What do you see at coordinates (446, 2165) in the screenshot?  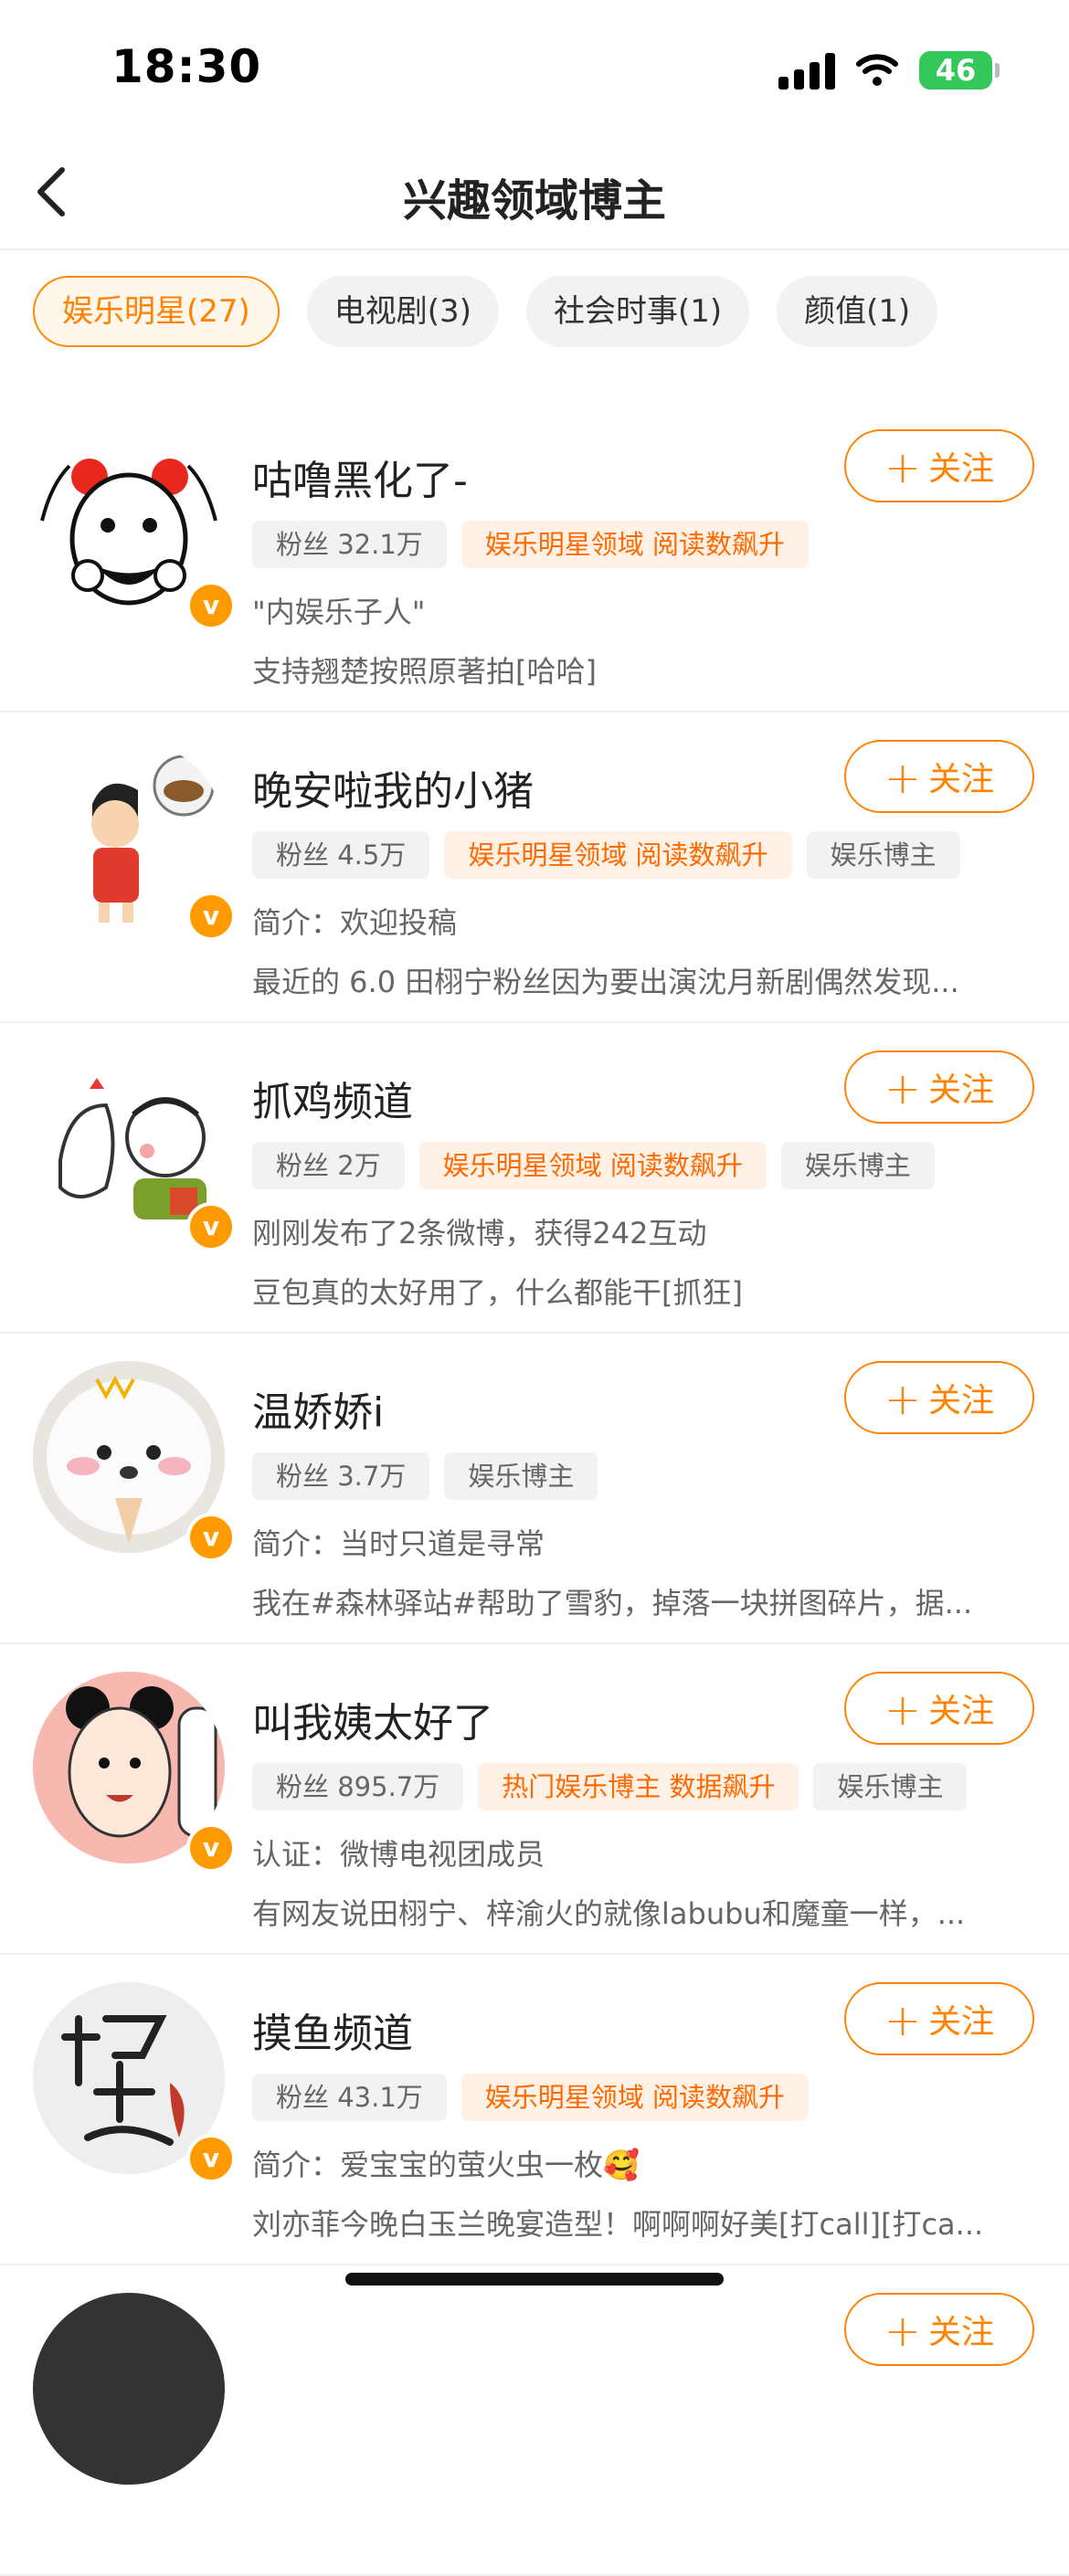 I see `blogger-intro: 简介：爱宝宝的萤火虫一枚🥰` at bounding box center [446, 2165].